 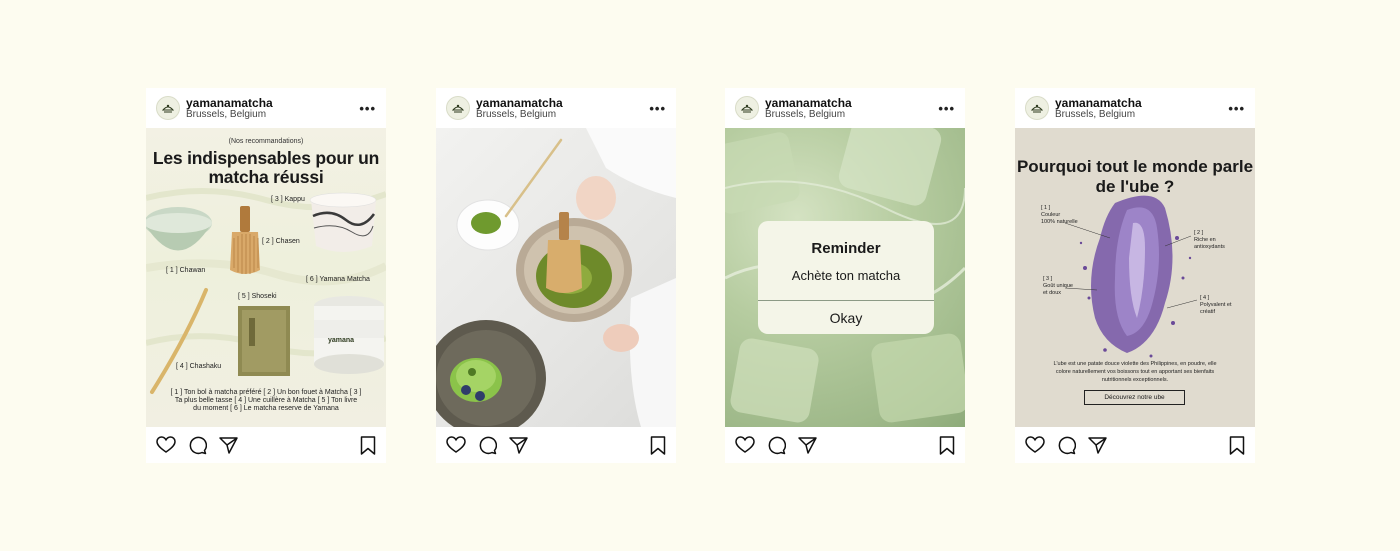 What do you see at coordinates (1135, 176) in the screenshot?
I see `post-title: Pourquoi tout le monde parle de l'ube ?` at bounding box center [1135, 176].